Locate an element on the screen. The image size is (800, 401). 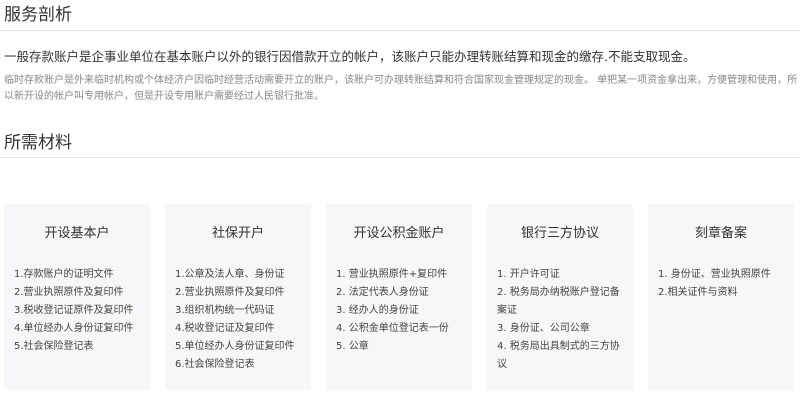
card-item: 3. 身份证、公司公章 is located at coordinates (543, 328).